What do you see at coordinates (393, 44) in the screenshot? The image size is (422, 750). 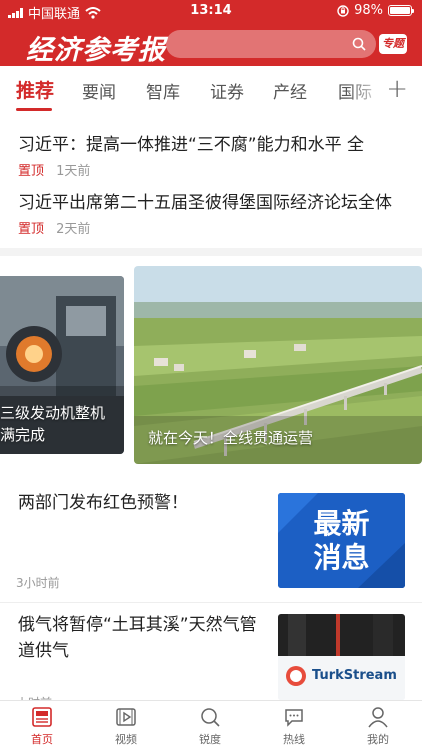 I see `special-topics-button: 专题` at bounding box center [393, 44].